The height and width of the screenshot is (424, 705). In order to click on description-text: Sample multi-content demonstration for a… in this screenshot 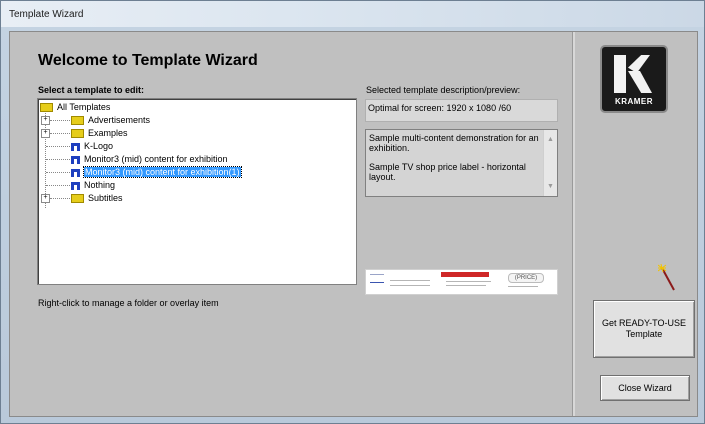, I will do `click(454, 162)`.